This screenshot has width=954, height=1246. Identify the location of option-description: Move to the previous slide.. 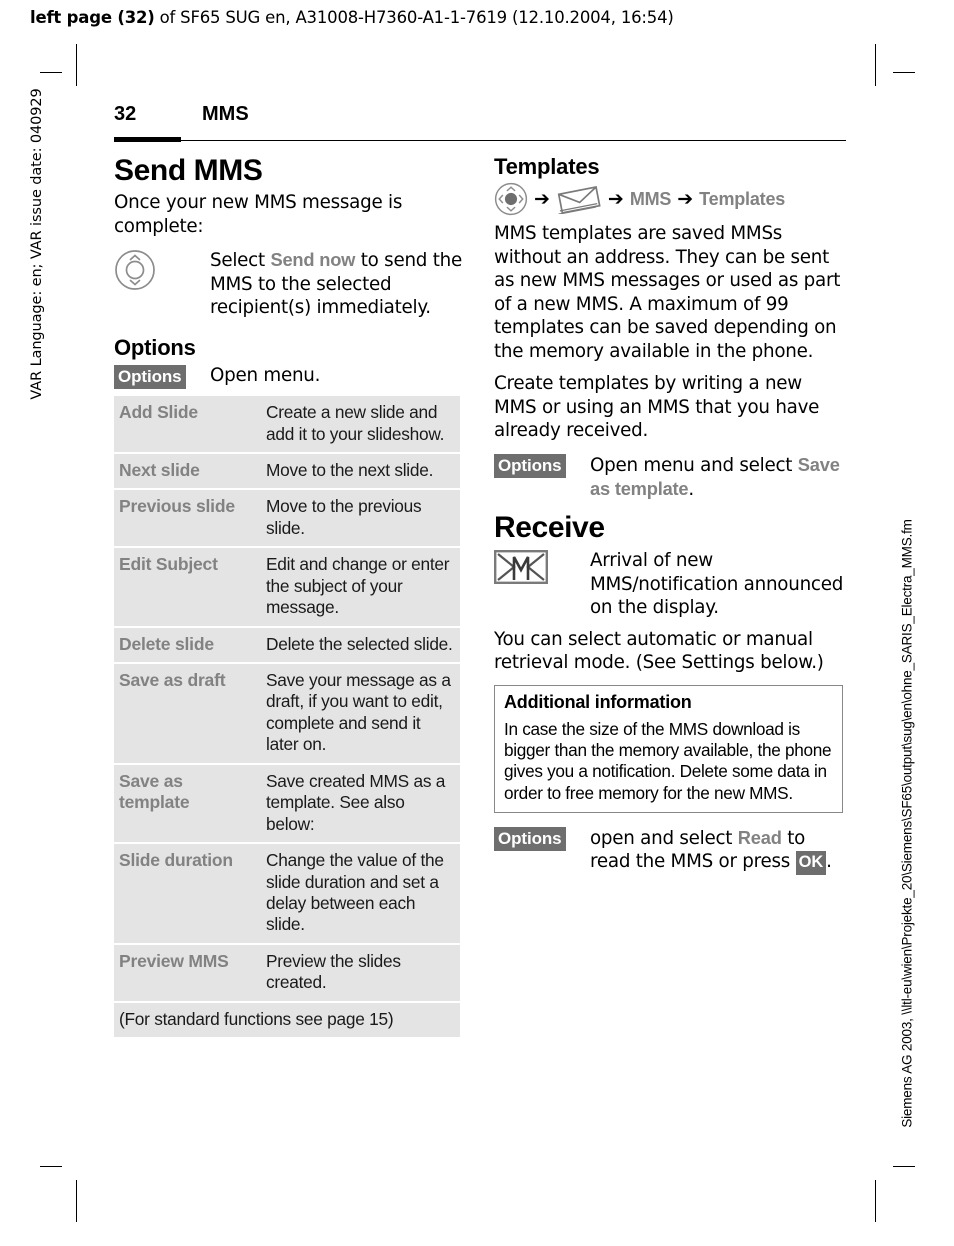
(361, 519).